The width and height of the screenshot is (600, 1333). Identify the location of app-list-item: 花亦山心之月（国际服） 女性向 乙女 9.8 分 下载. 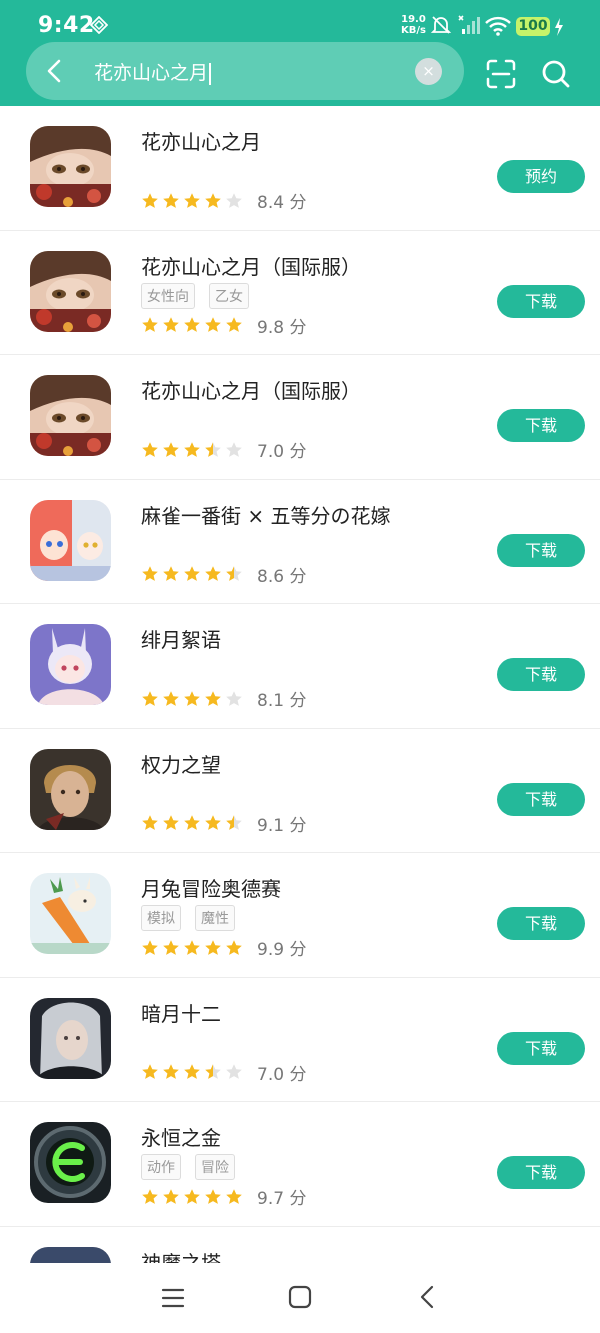
(300, 293).